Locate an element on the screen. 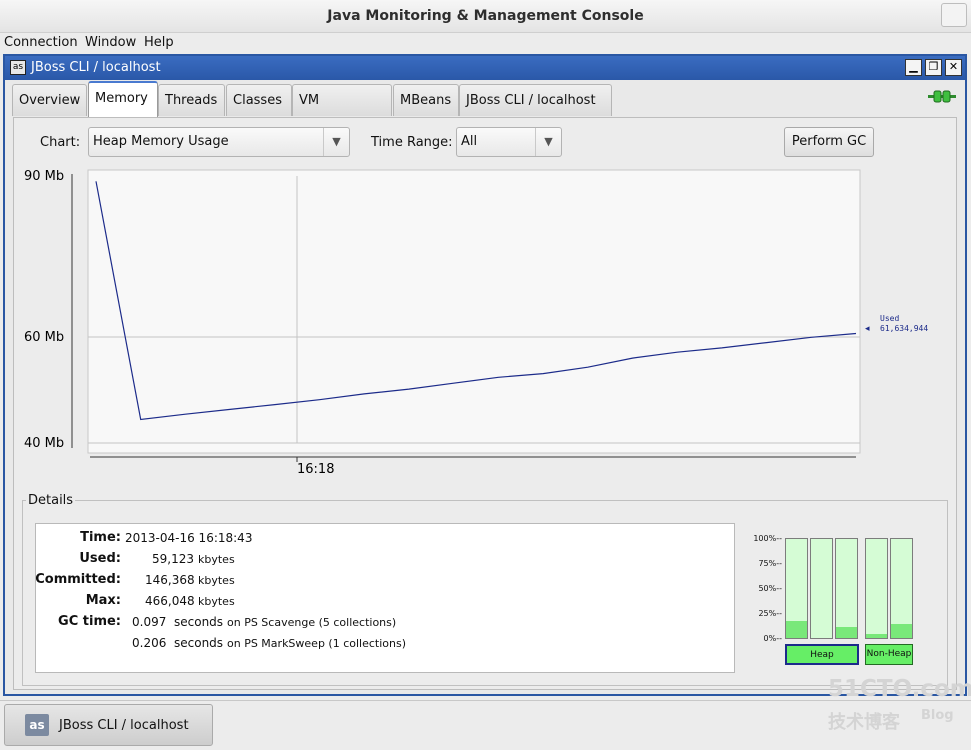 This screenshot has height=750, width=971. tab-threads: Threads is located at coordinates (191, 100).